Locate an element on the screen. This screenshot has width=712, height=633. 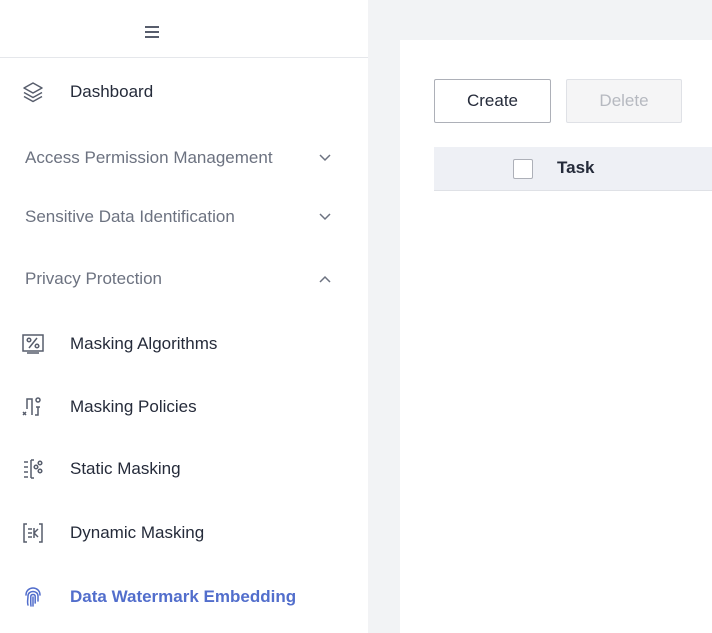
sidebar-group-sensitive-data-identification: Sensitive Data Identification is located at coordinates (184, 217).